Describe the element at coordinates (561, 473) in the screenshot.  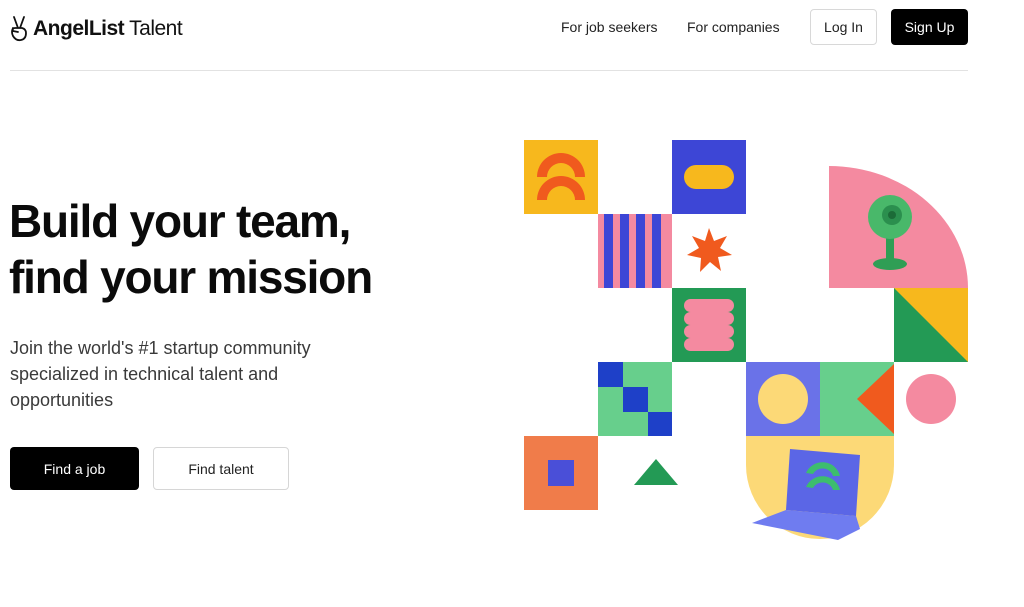
I see `square-in-square-tile` at that location.